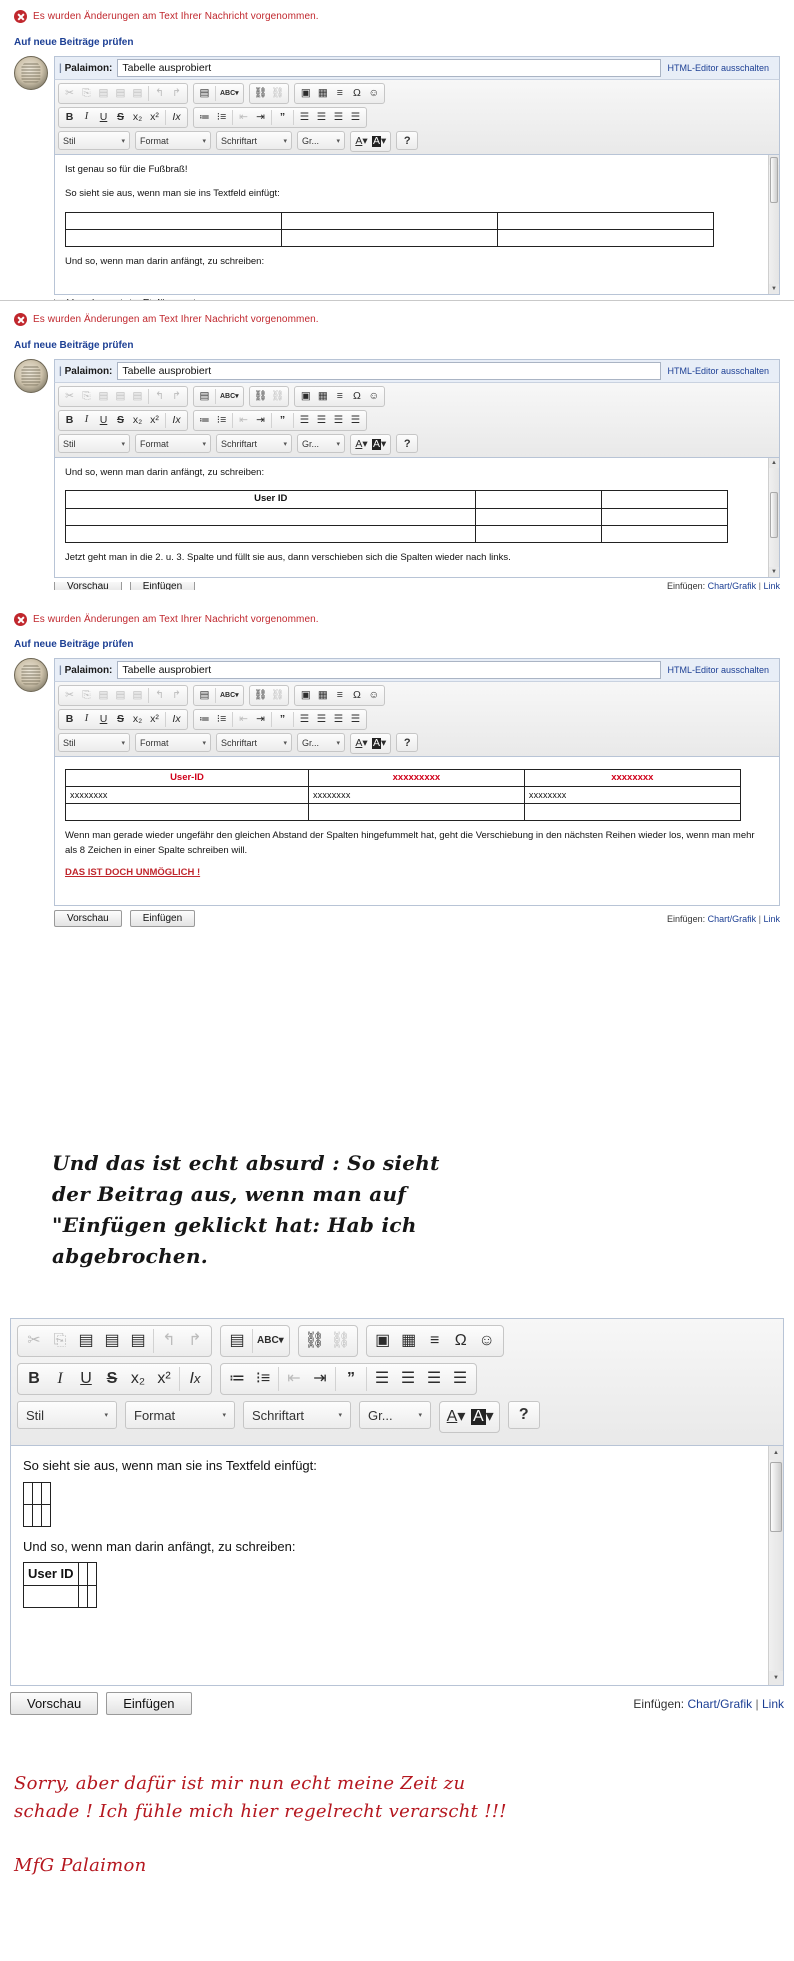  Describe the element at coordinates (162, 586) in the screenshot. I see `insert-button: Einfügen` at that location.